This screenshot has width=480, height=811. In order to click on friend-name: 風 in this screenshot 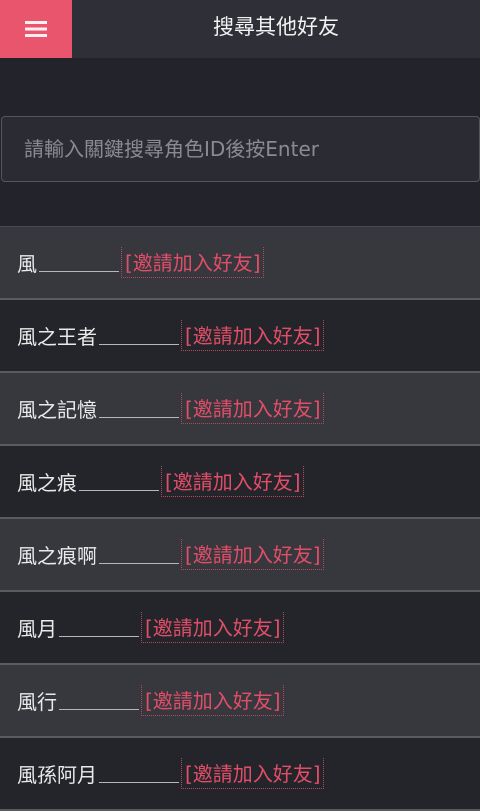, I will do `click(27, 264)`.